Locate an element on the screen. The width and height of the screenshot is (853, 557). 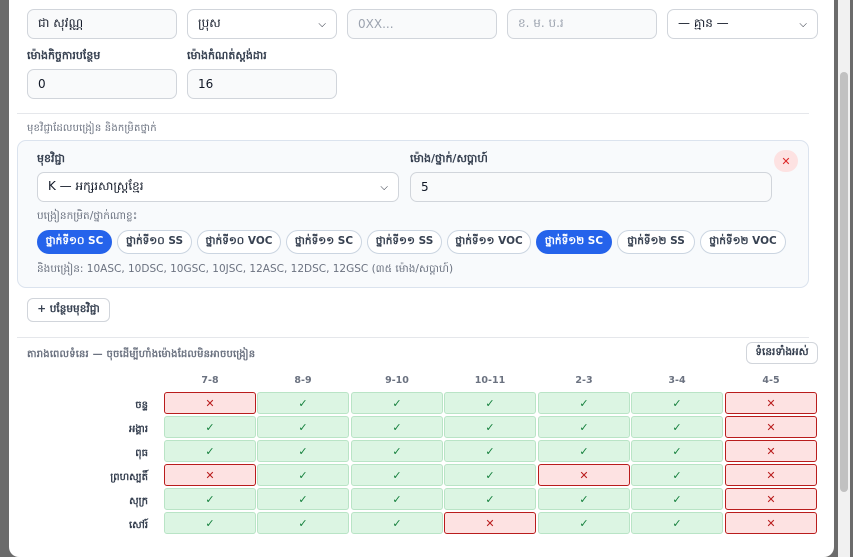
chip-level-2: ថ្នាក់ទី១០ VOC is located at coordinates (239, 242).